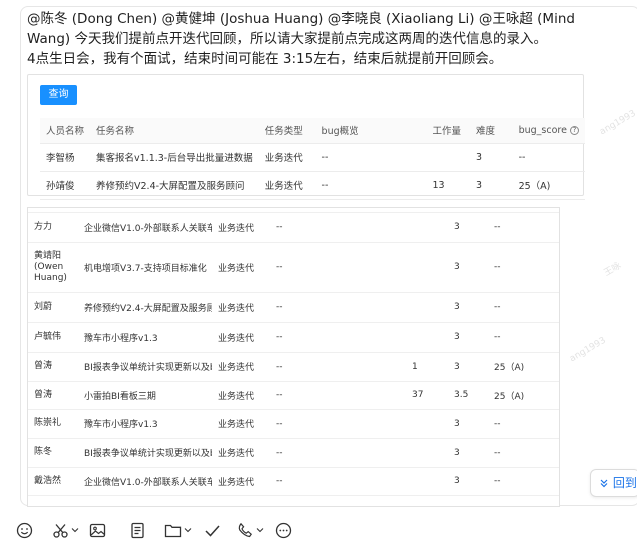  What do you see at coordinates (65, 131) in the screenshot?
I see `column-header: 人员名称` at bounding box center [65, 131].